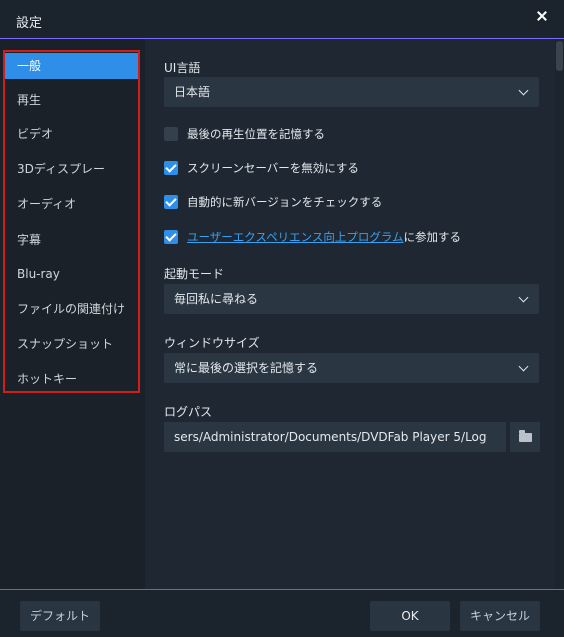 This screenshot has width=564, height=637. Describe the element at coordinates (171, 134) in the screenshot. I see `remember-position-checkbox` at that location.